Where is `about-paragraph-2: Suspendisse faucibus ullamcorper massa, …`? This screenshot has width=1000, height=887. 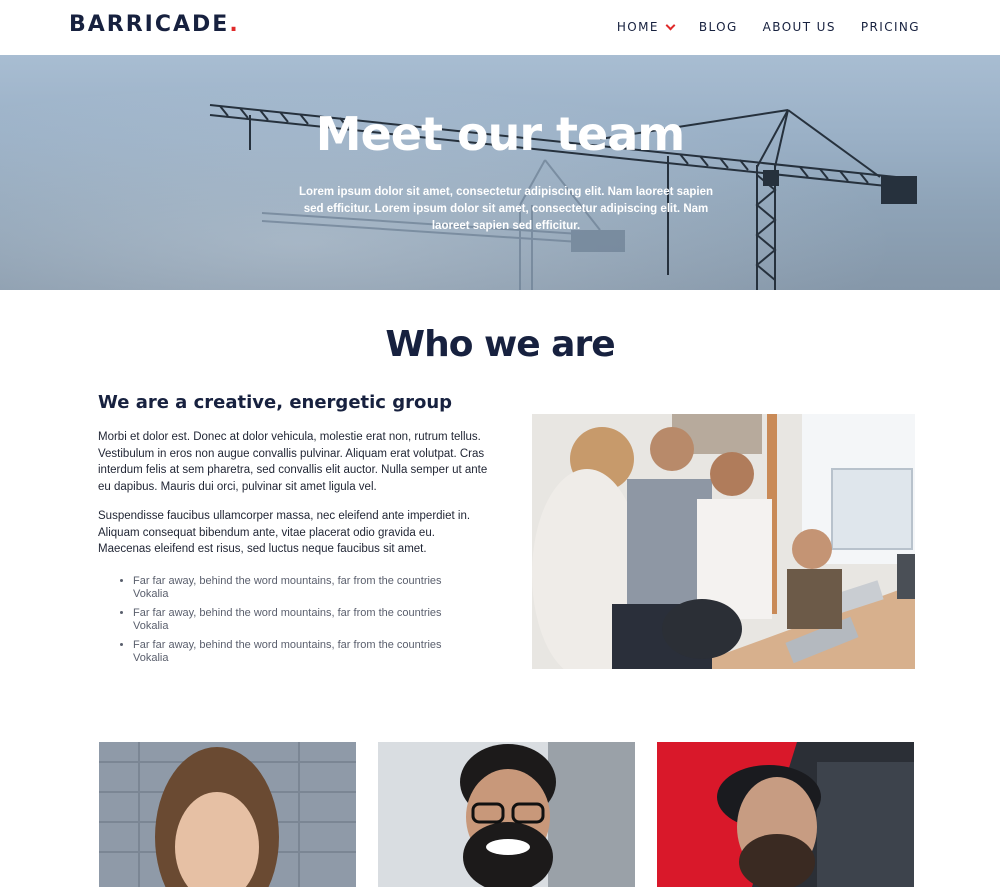
about-paragraph-2: Suspendisse faucibus ullamcorper massa, … is located at coordinates (284, 533).